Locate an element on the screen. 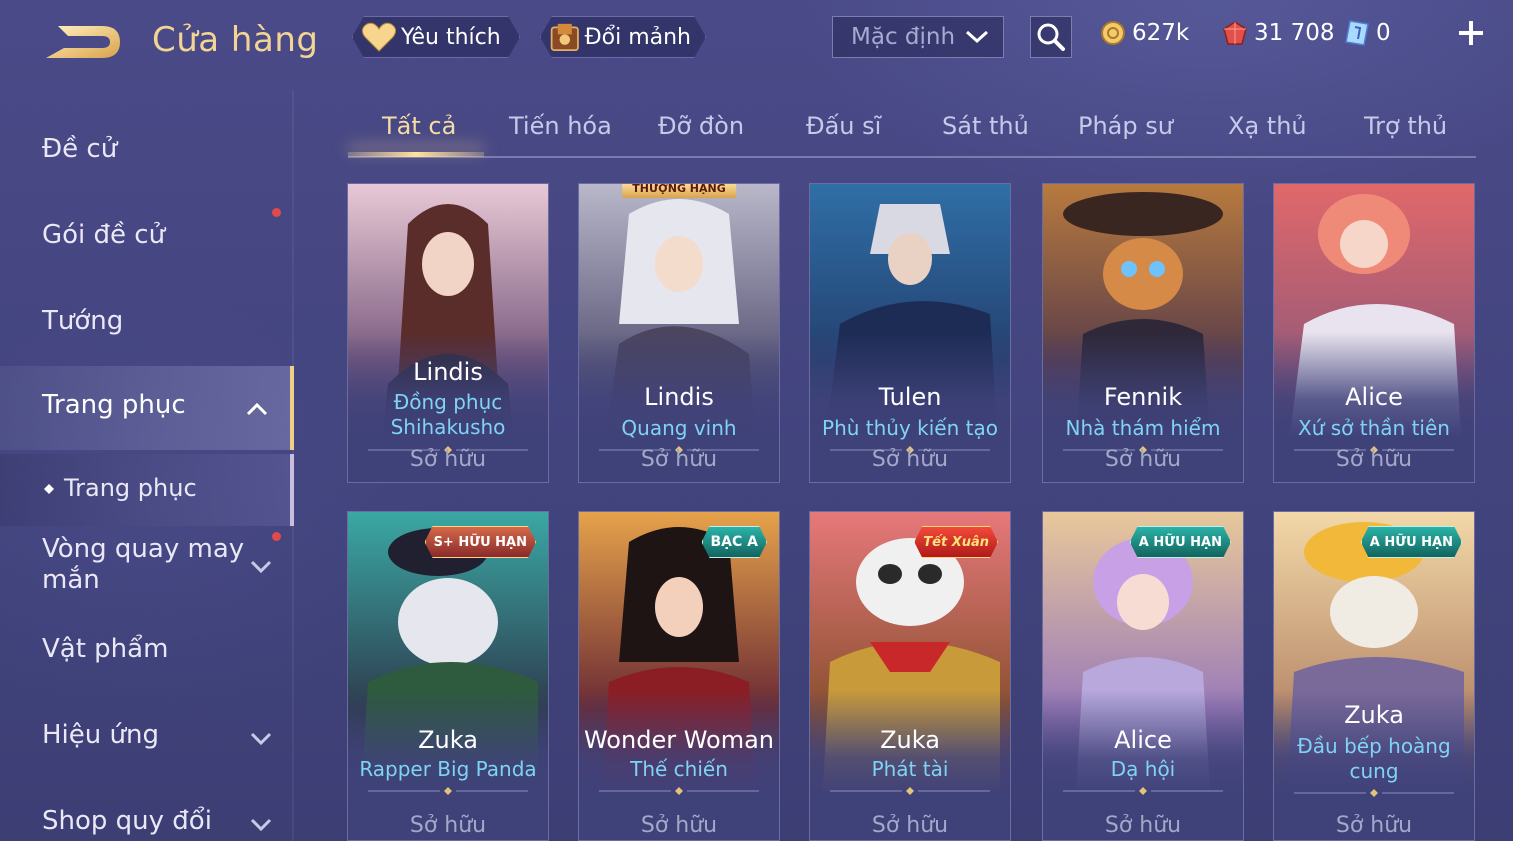 The width and height of the screenshot is (1513, 841). favorites-label: Yêu thích is located at coordinates (451, 37).